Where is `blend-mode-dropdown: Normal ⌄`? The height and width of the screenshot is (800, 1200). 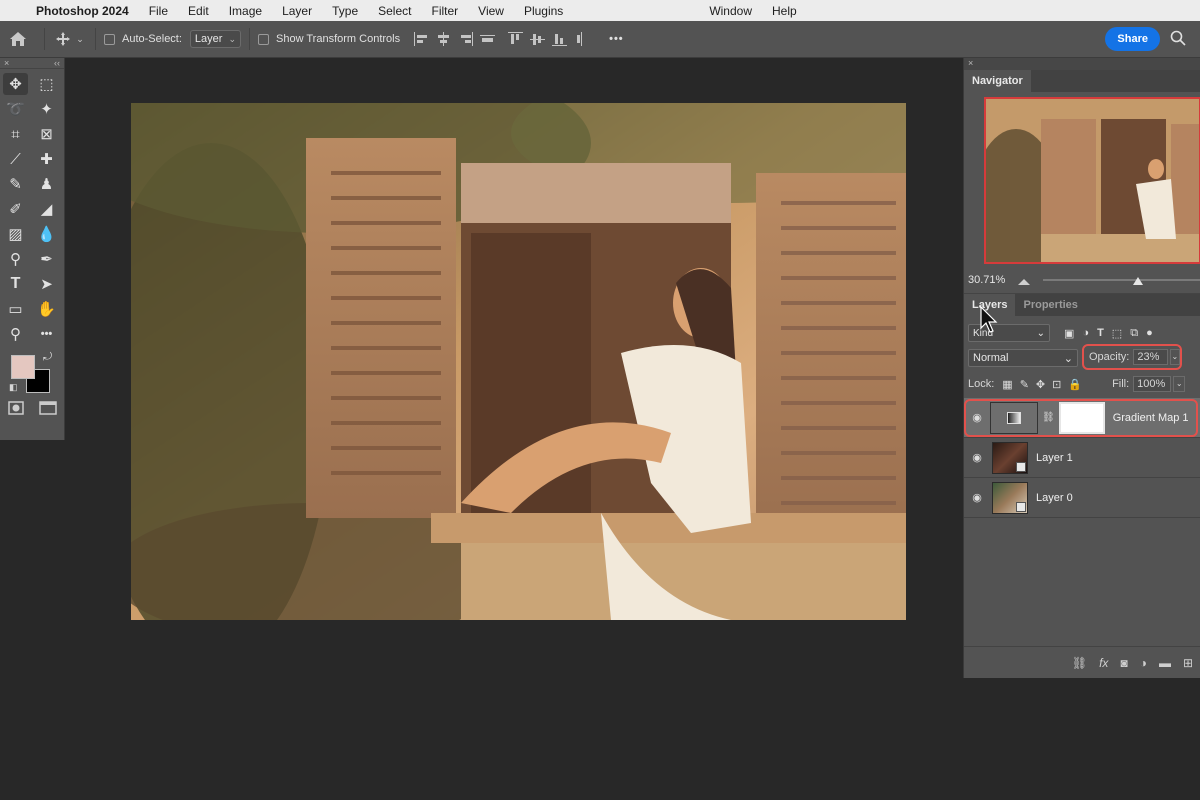 blend-mode-dropdown: Normal ⌄ is located at coordinates (1023, 358).